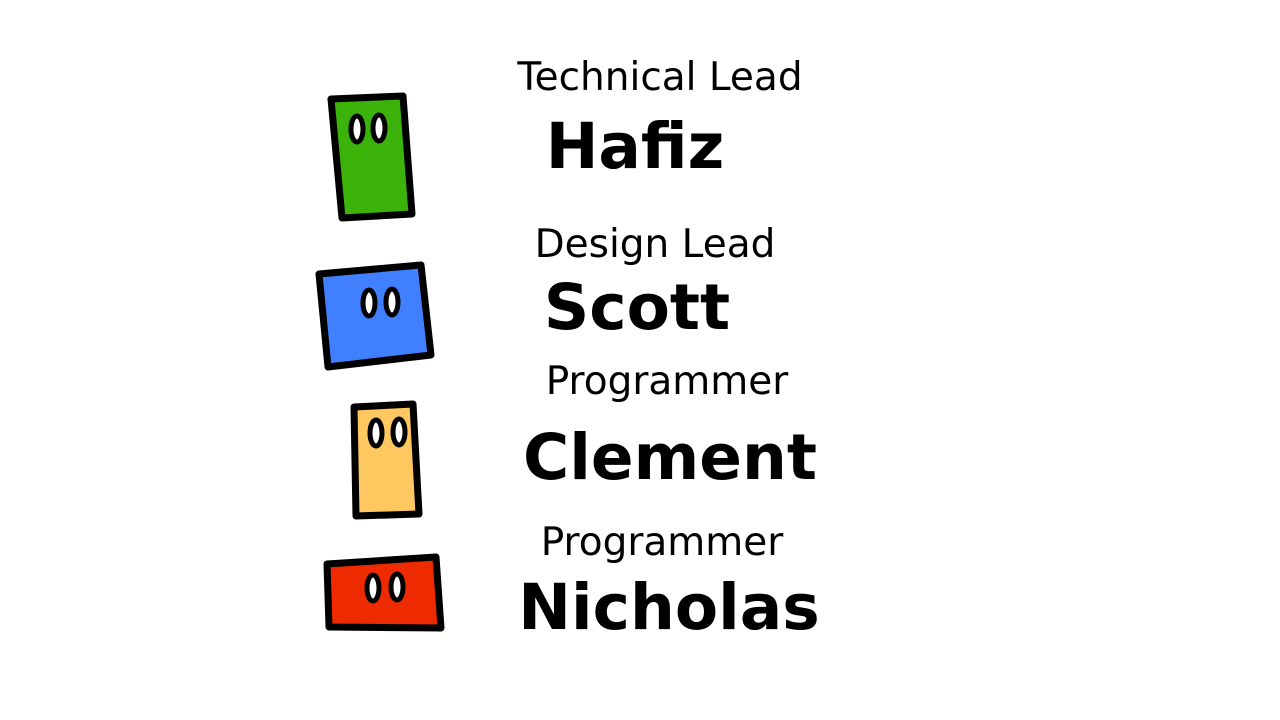 Image resolution: width=1280 pixels, height=720 pixels. I want to click on red-block-creature-icon, so click(384, 592).